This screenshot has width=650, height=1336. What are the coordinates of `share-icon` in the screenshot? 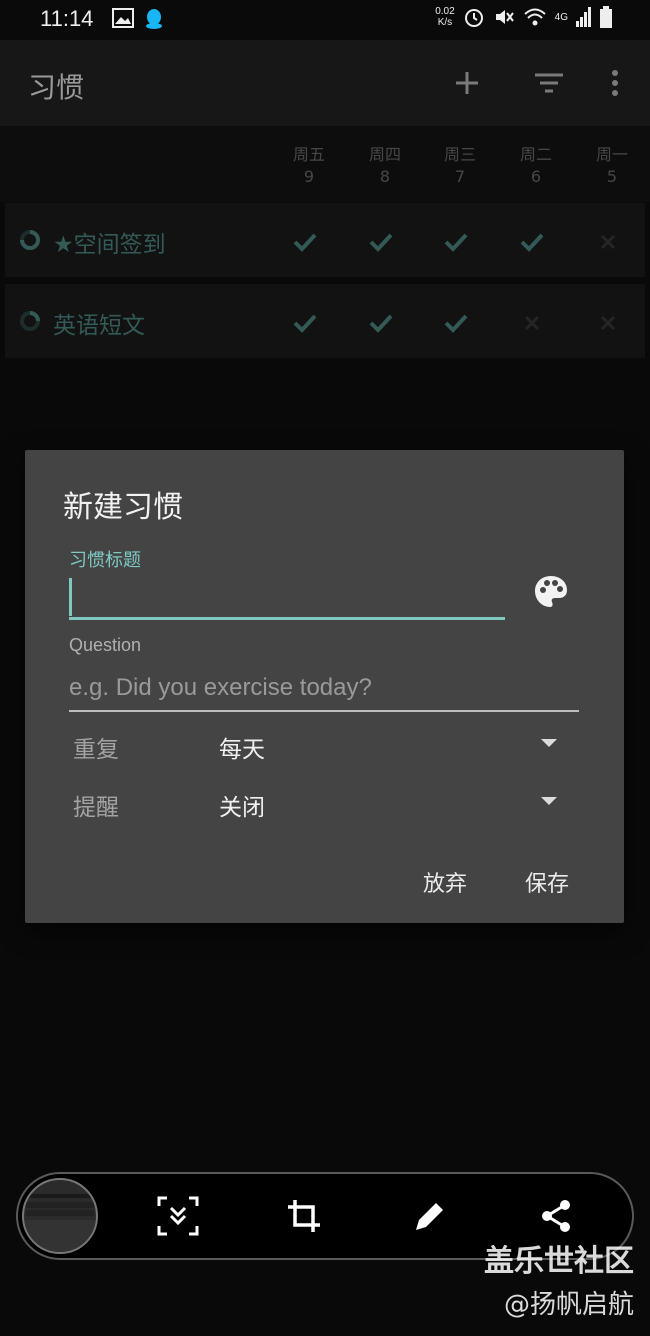 It's located at (556, 1216).